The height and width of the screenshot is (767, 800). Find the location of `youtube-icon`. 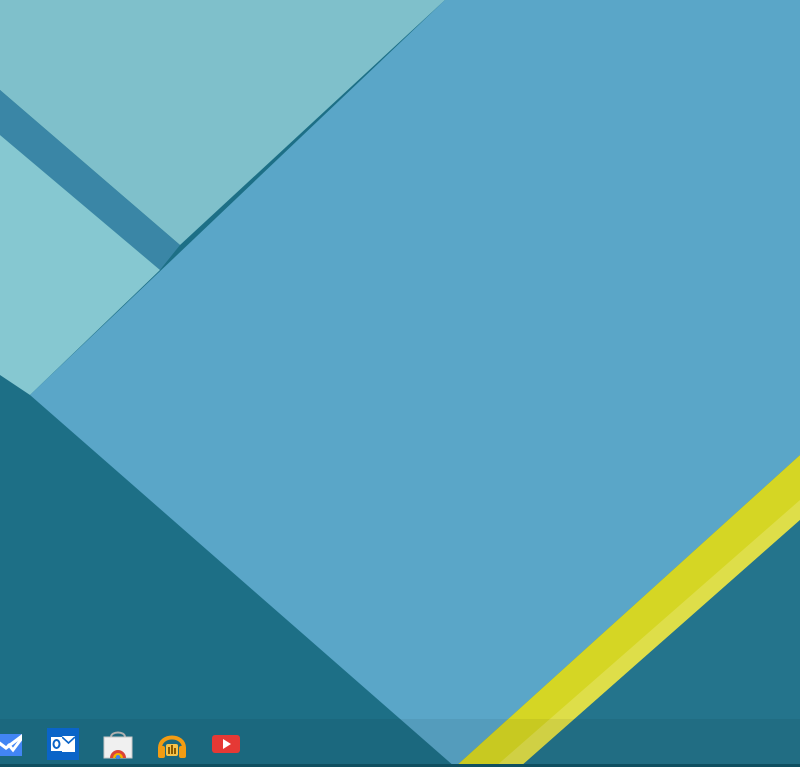

youtube-icon is located at coordinates (226, 744).